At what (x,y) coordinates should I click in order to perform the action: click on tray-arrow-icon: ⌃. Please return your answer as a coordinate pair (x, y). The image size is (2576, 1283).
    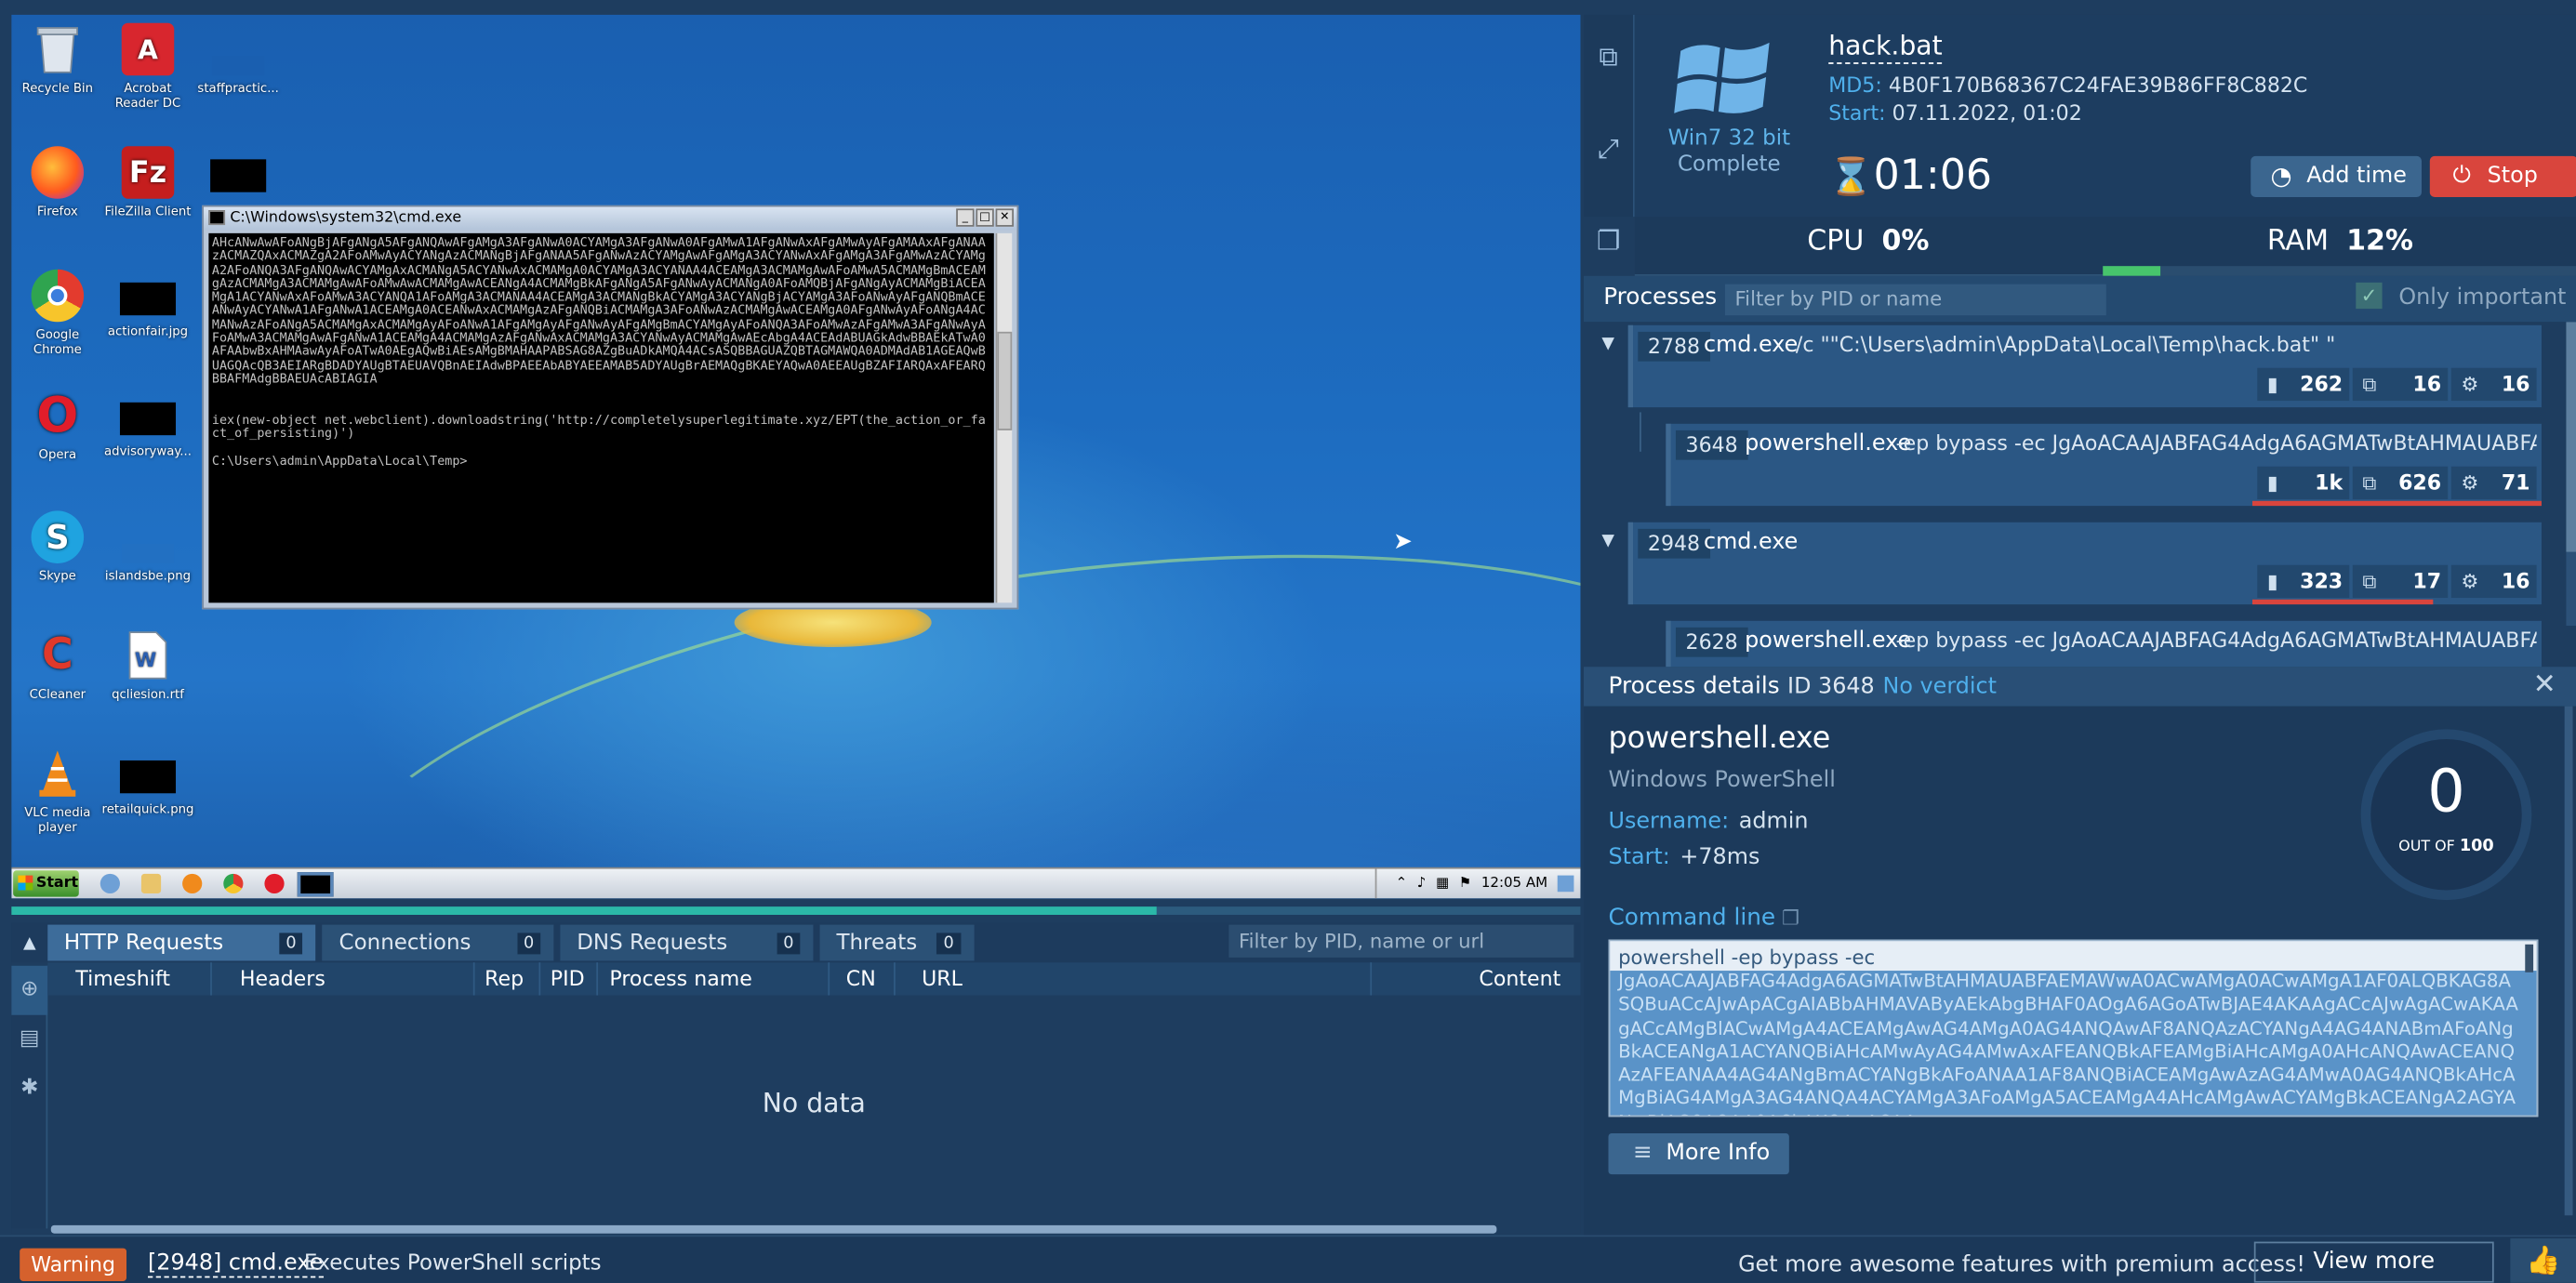
    Looking at the image, I should click on (1402, 884).